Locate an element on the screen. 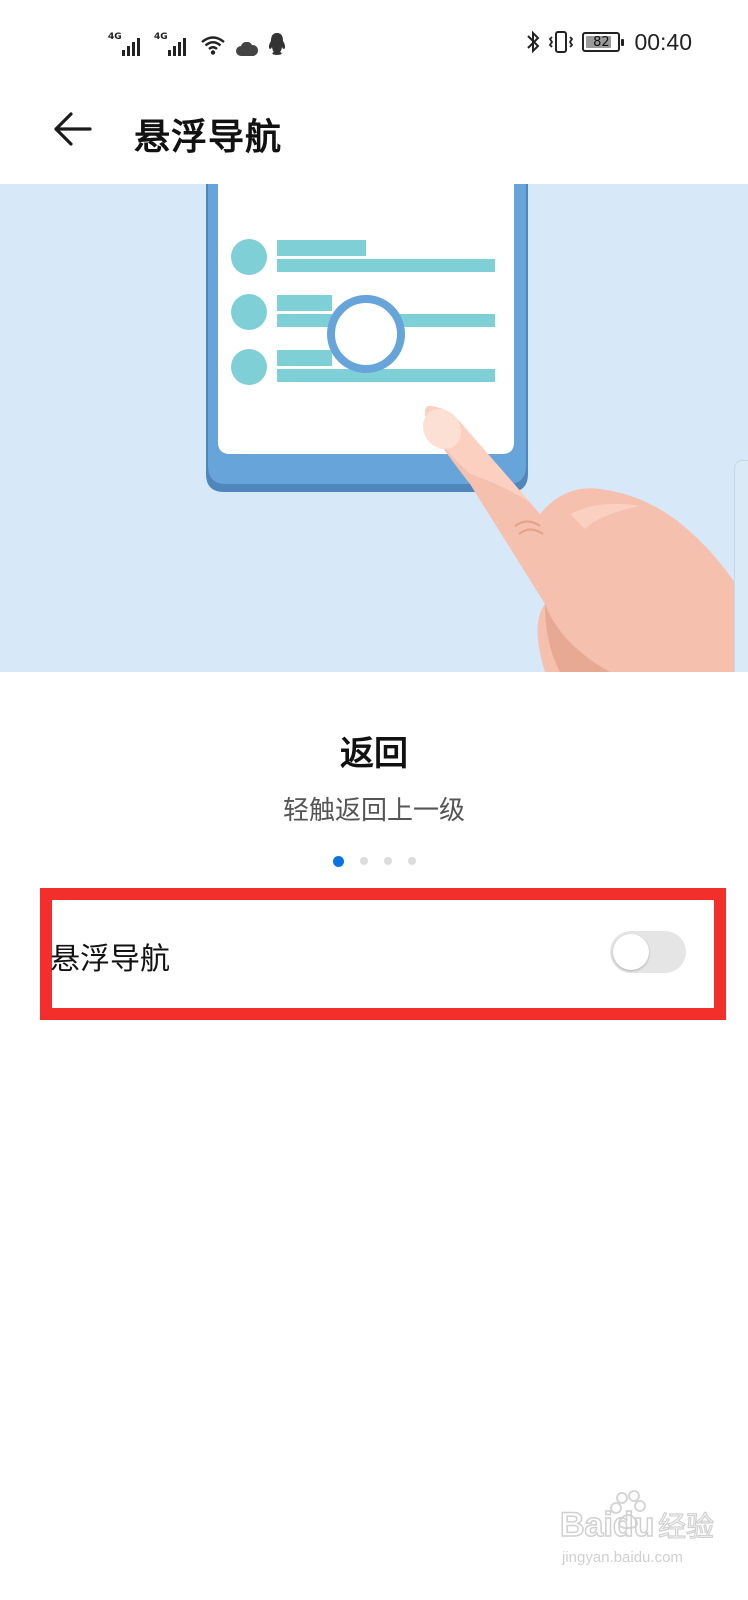 Image resolution: width=748 pixels, height=1600 pixels. status-right-icons: 82 00:40 is located at coordinates (609, 42).